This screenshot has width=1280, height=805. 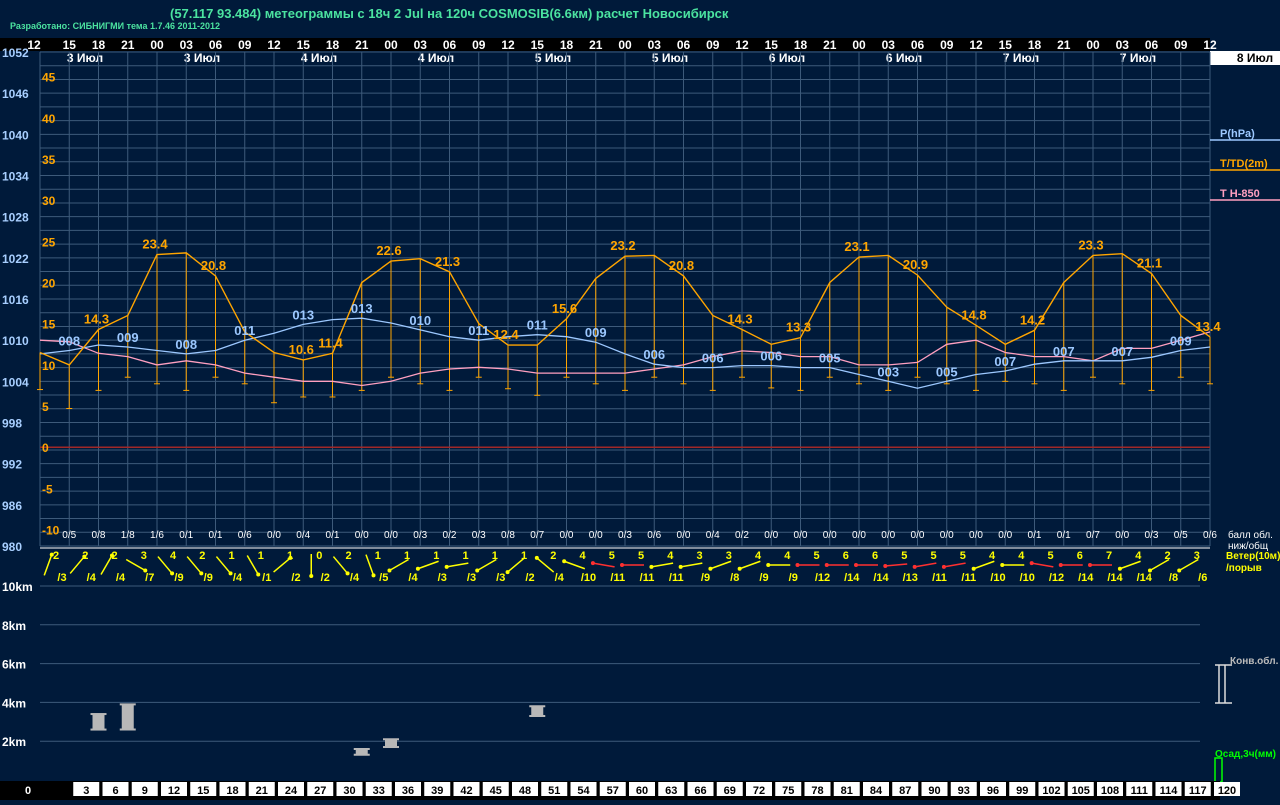 I want to click on wind-gust-label: /14, so click(x=1115, y=578).